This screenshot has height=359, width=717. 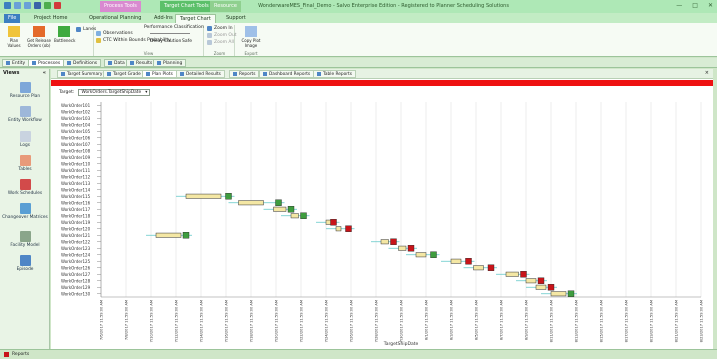 What do you see at coordinates (127, 320) in the screenshot?
I see `x-tick-label: 7/8/2017 11:59:00 AM` at bounding box center [127, 320].